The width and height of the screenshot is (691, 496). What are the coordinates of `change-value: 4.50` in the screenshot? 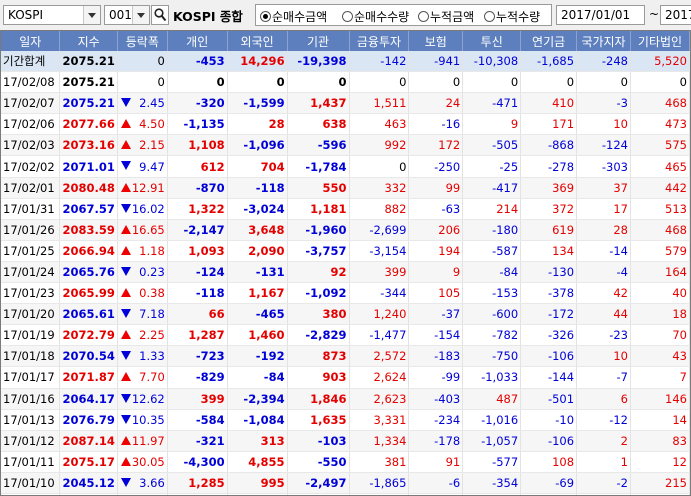 It's located at (152, 124).